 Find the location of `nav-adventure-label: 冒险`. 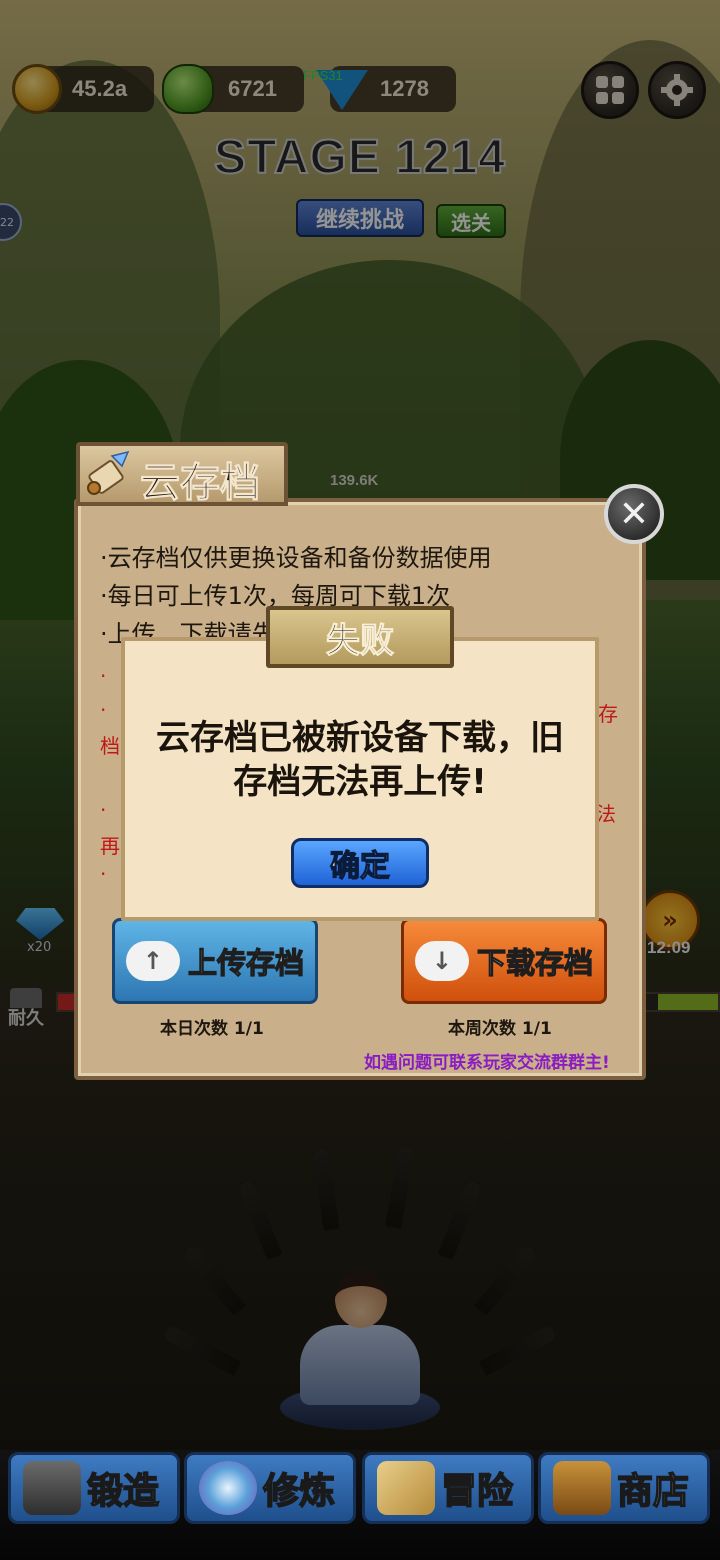

nav-adventure-label: 冒险 is located at coordinates (477, 1491).